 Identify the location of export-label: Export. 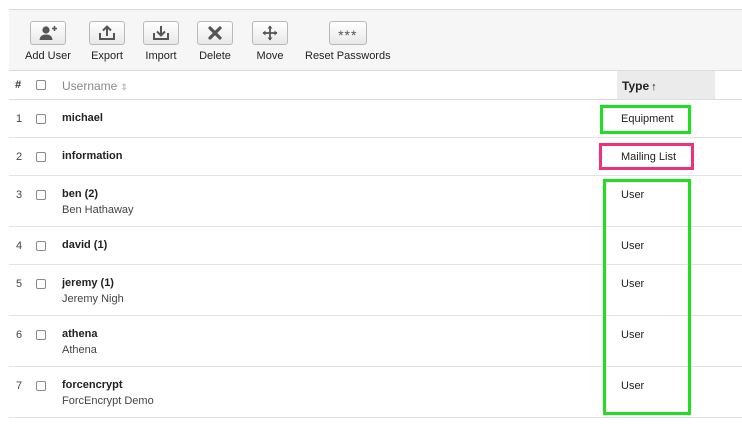
(107, 56).